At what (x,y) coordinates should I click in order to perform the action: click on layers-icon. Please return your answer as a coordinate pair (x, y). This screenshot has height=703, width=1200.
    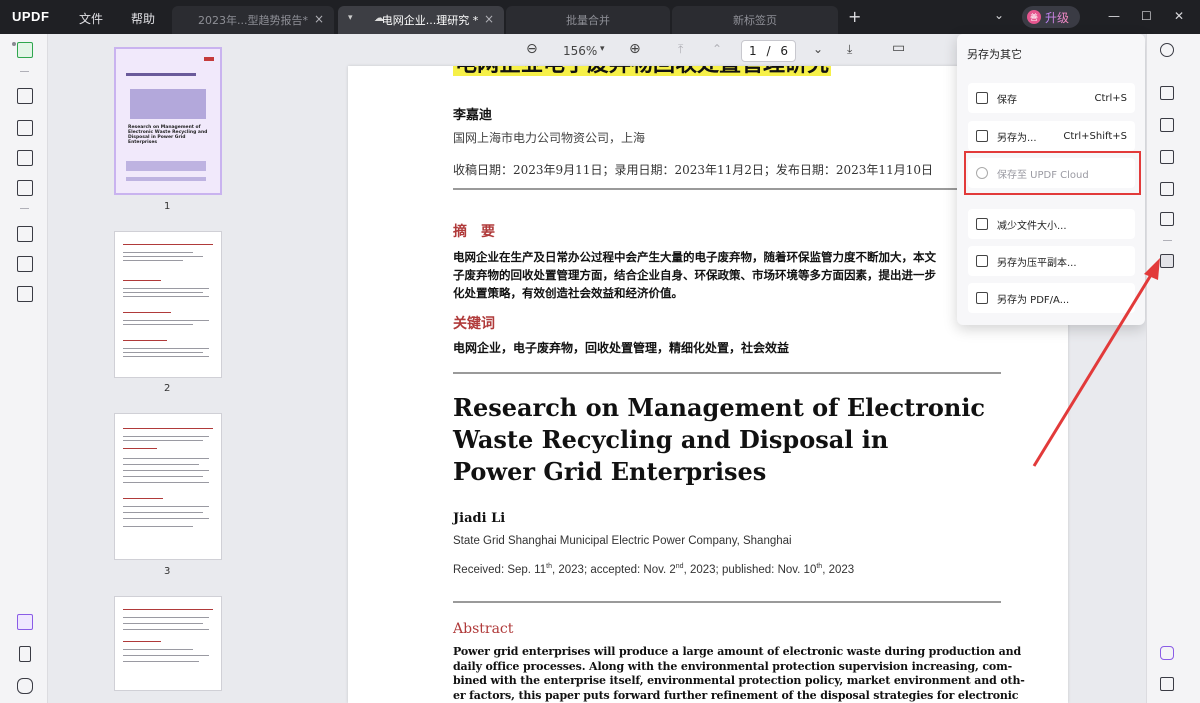
    Looking at the image, I should click on (25, 622).